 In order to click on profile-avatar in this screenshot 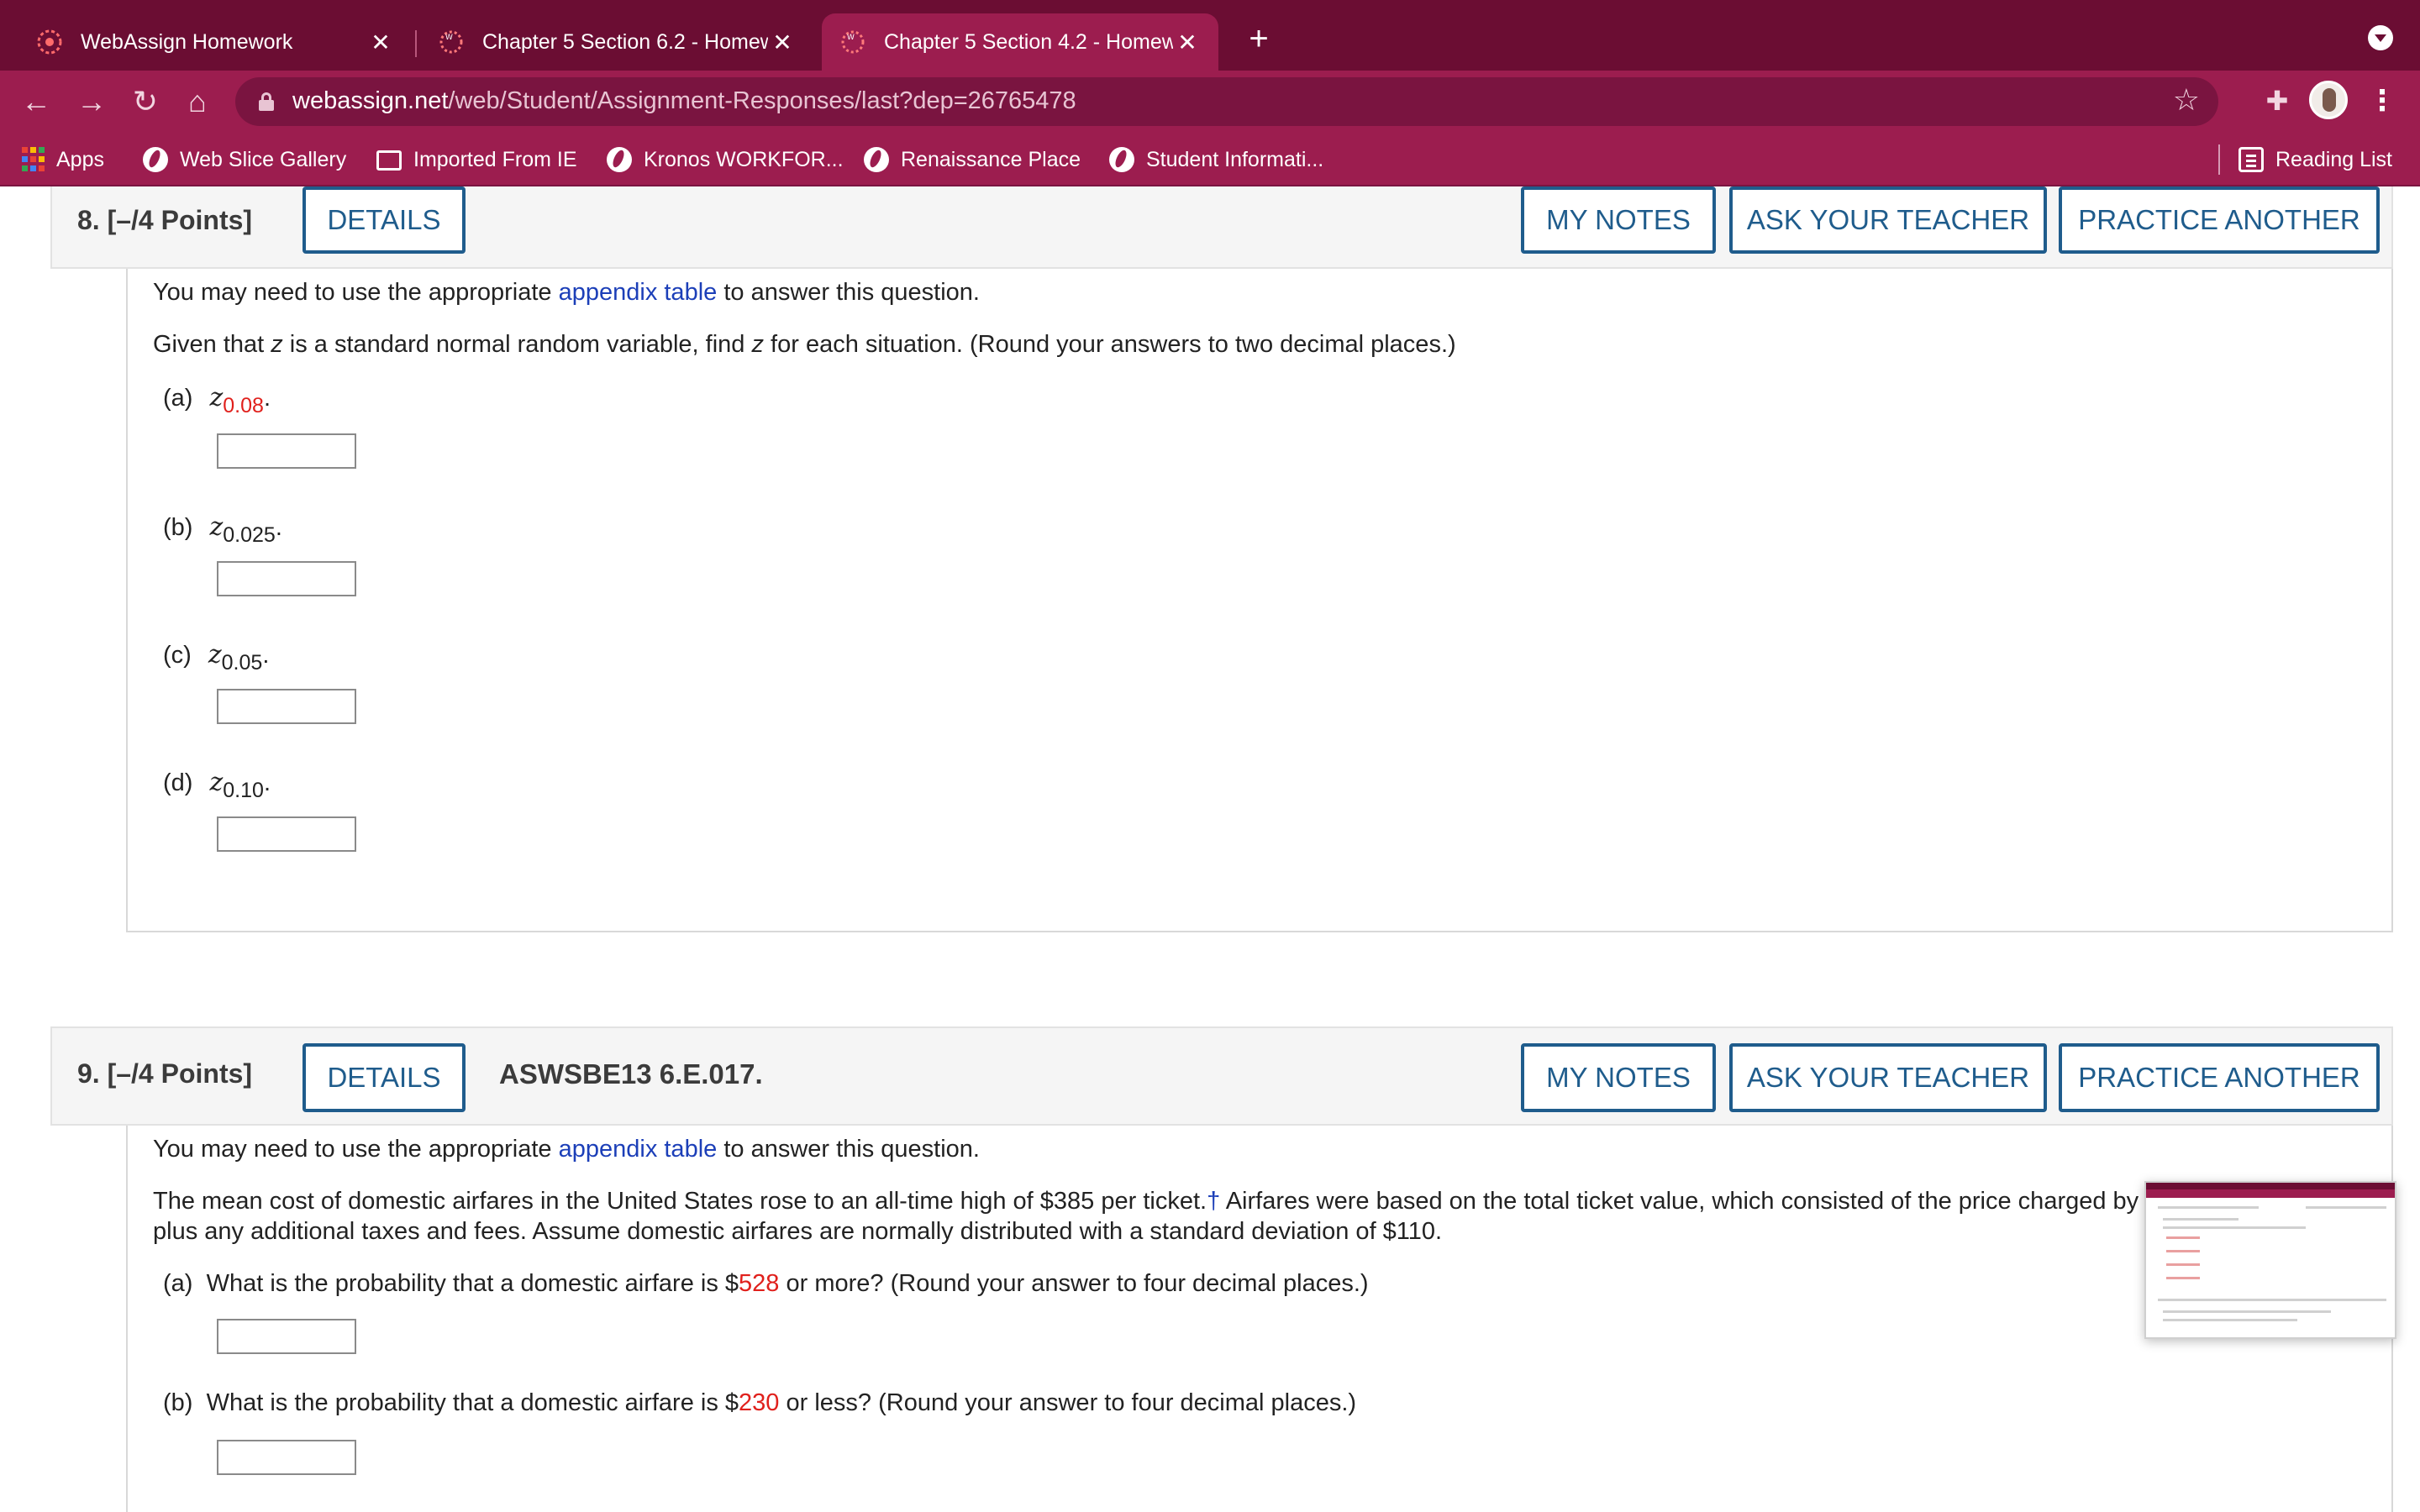, I will do `click(2329, 100)`.